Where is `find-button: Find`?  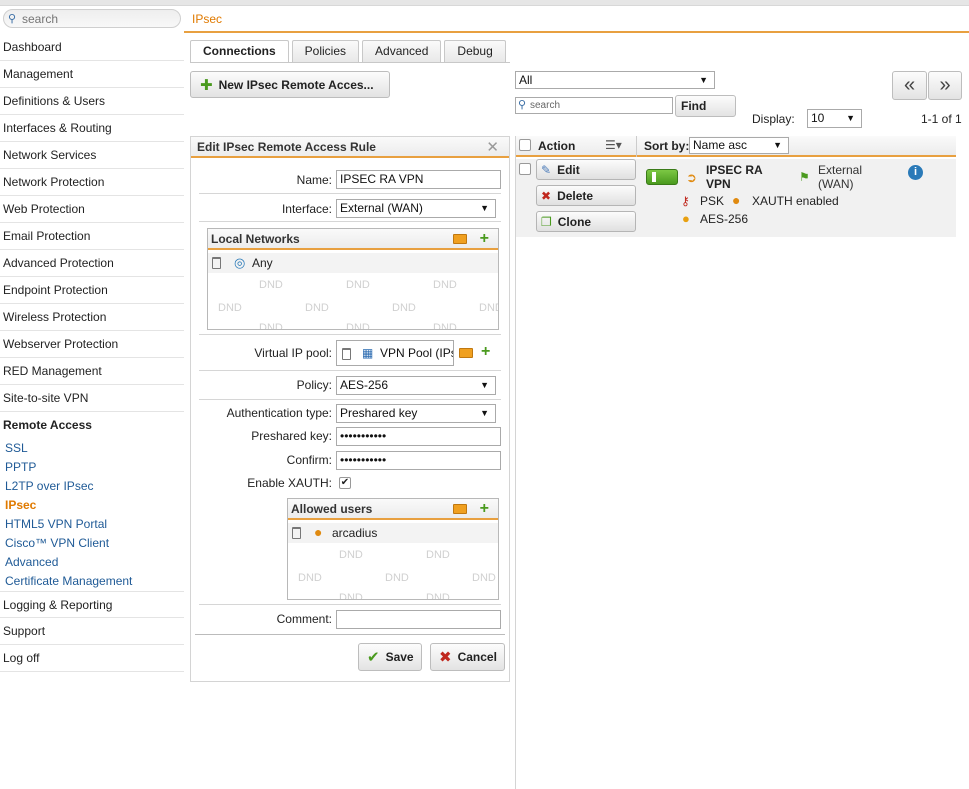 find-button: Find is located at coordinates (705, 106).